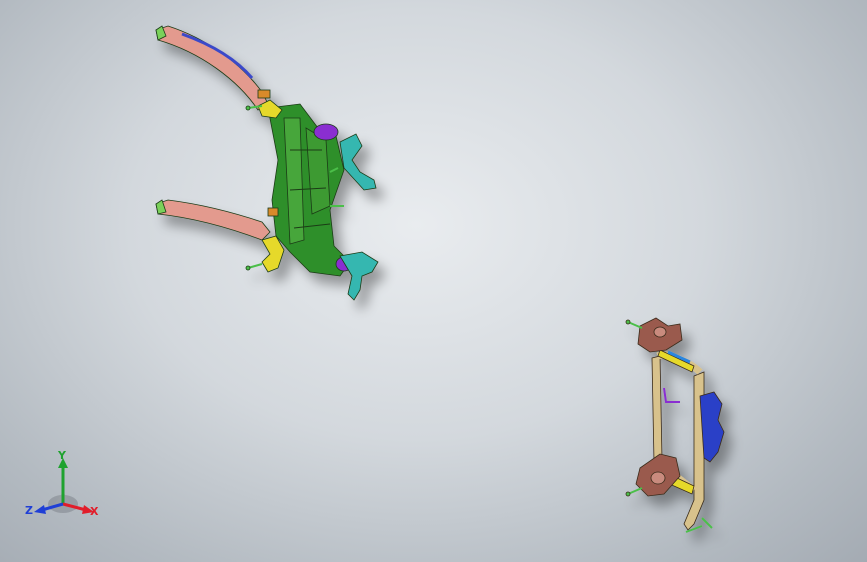  I want to click on upper-bushing, so click(326, 132).